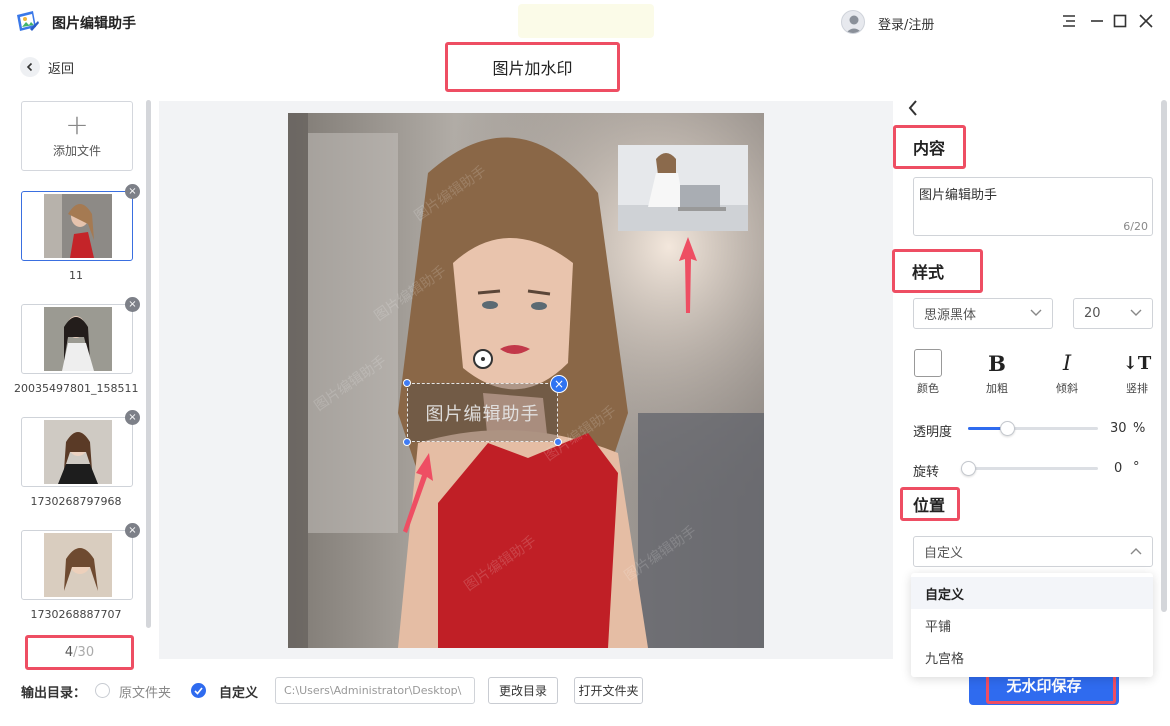 This screenshot has height=726, width=1170. I want to click on bold-icon: B, so click(997, 363).